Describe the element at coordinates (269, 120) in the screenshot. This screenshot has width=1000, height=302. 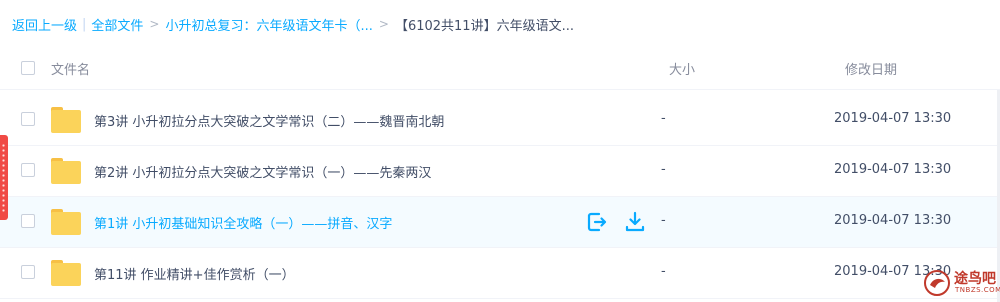
I see `file-name: 第3讲 小升初拉分点大突破之文学常识（二）——魏晋南北朝` at that location.